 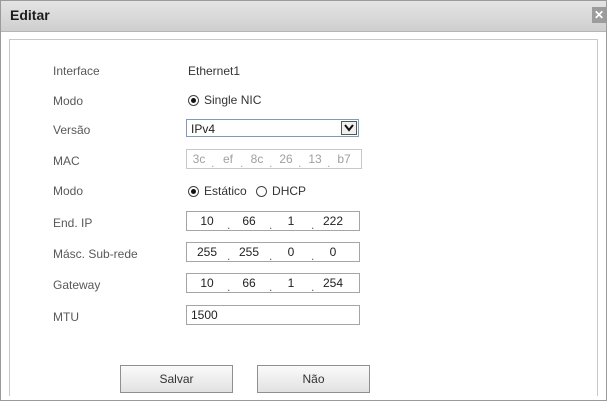 I want to click on subnet-field: 255 . 255 . 0 . 0, so click(x=273, y=252).